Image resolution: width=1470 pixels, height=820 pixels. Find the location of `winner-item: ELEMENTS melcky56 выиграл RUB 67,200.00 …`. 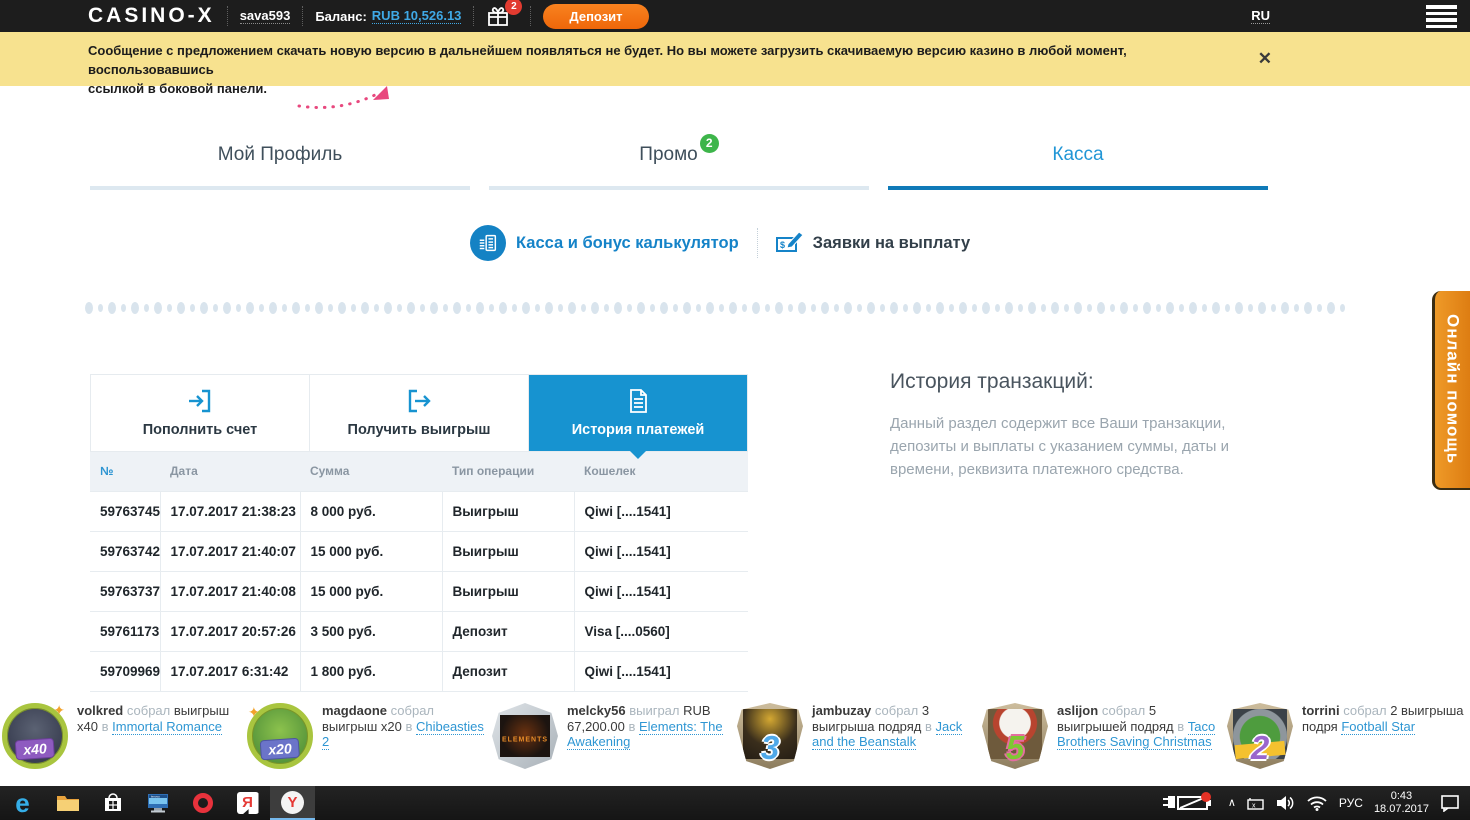

winner-item: ELEMENTS melcky56 выиграл RUB 67,200.00 … is located at coordinates (614, 743).